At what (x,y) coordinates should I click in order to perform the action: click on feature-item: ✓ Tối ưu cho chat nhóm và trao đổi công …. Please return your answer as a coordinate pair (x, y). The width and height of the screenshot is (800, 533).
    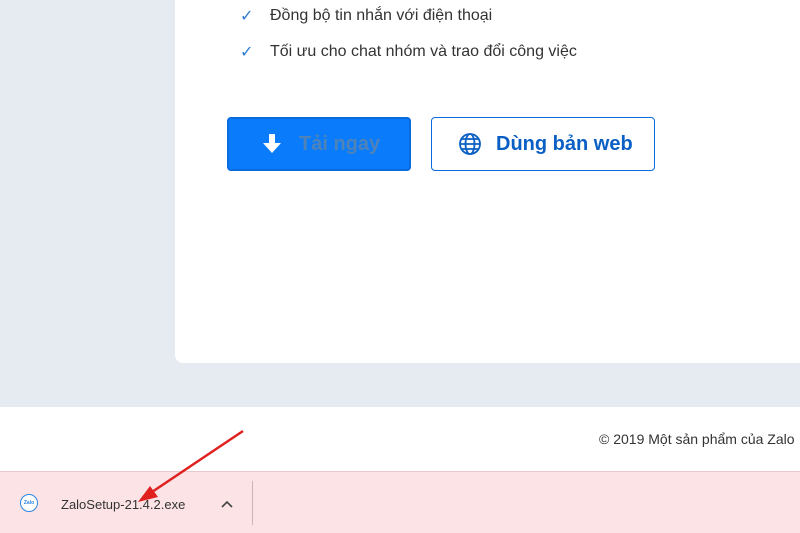
    Looking at the image, I should click on (408, 52).